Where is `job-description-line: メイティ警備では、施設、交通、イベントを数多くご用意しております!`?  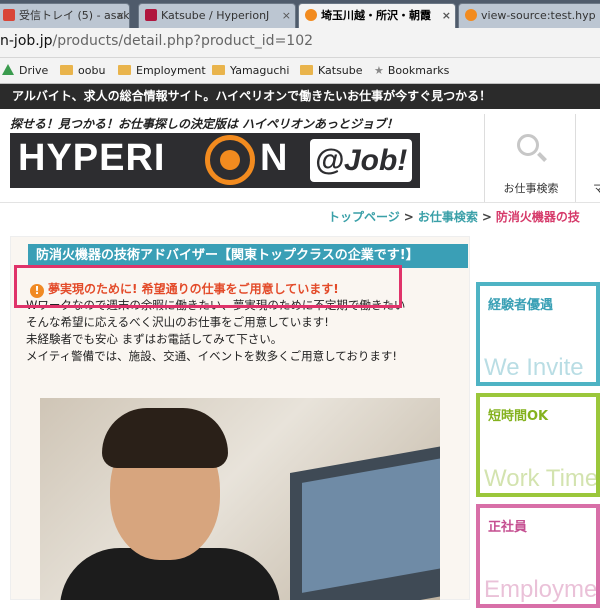
job-description-line: メイティ警備では、施設、交通、イベントを数多くご用意しております! is located at coordinates (211, 356).